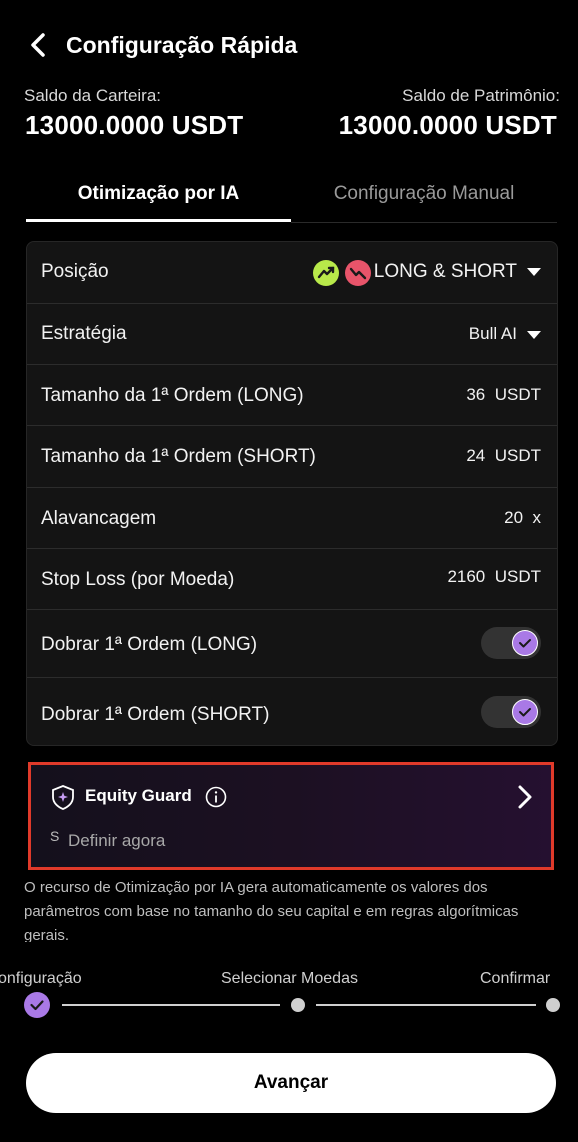  I want to click on position-value: LONG & SHORT, so click(445, 271).